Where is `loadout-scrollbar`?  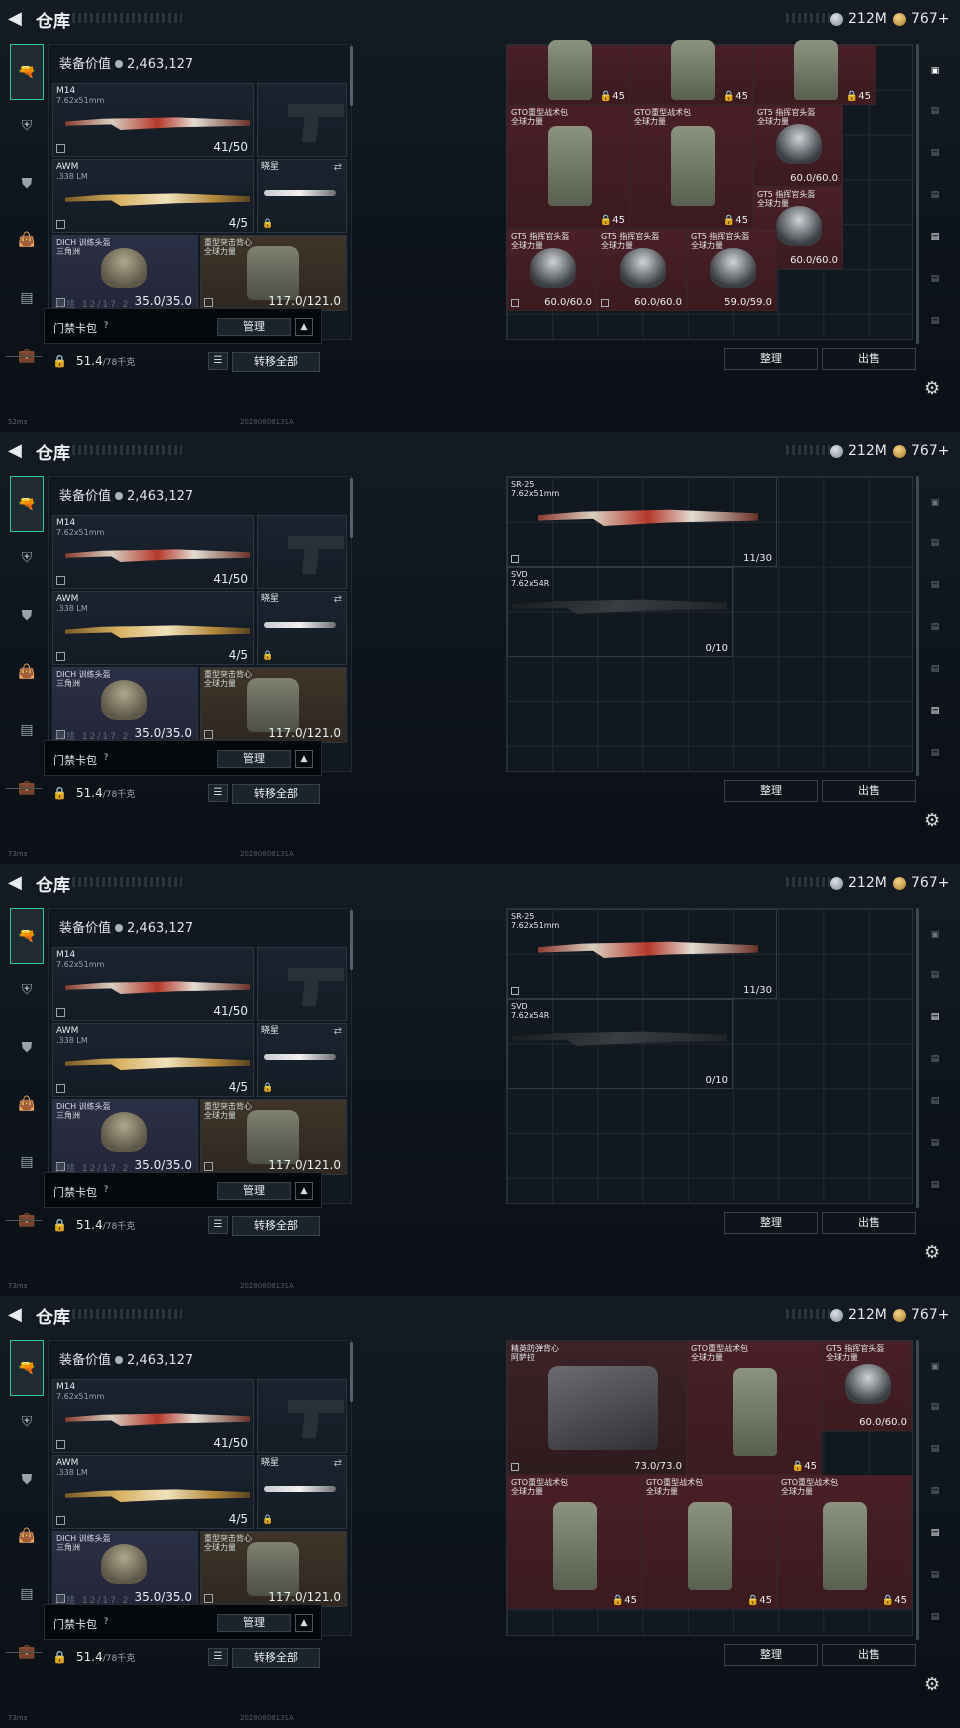
loadout-scrollbar is located at coordinates (351, 940).